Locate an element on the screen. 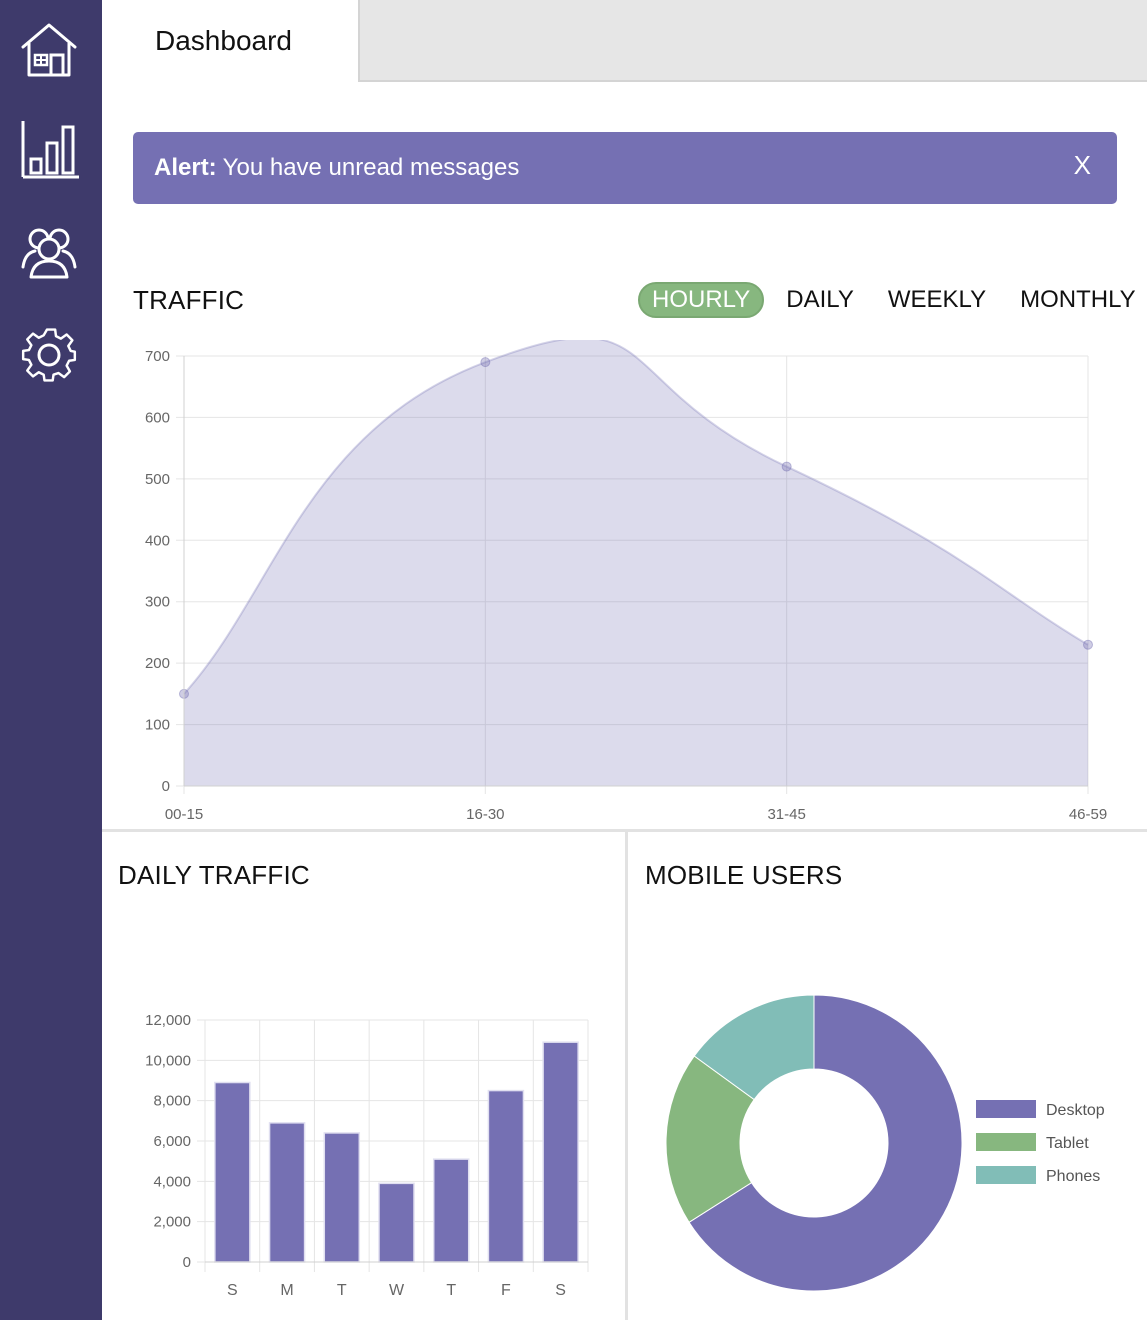  x-tick-label: W is located at coordinates (397, 1290).